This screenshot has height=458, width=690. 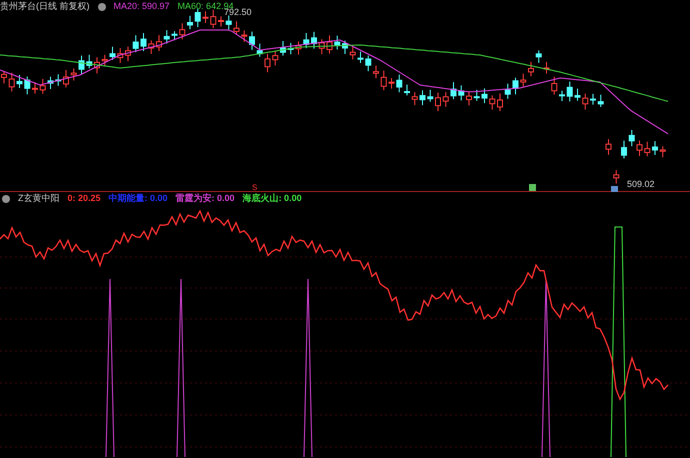 I want to click on indicator-value: 中期能量: 0.00, so click(x=138, y=198).